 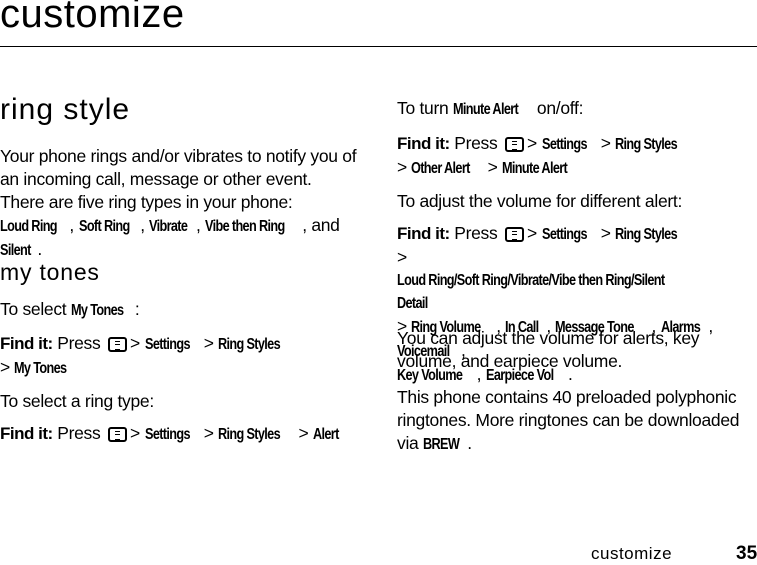 I want to click on ring-type: Loud Ring, so click(x=29, y=226).